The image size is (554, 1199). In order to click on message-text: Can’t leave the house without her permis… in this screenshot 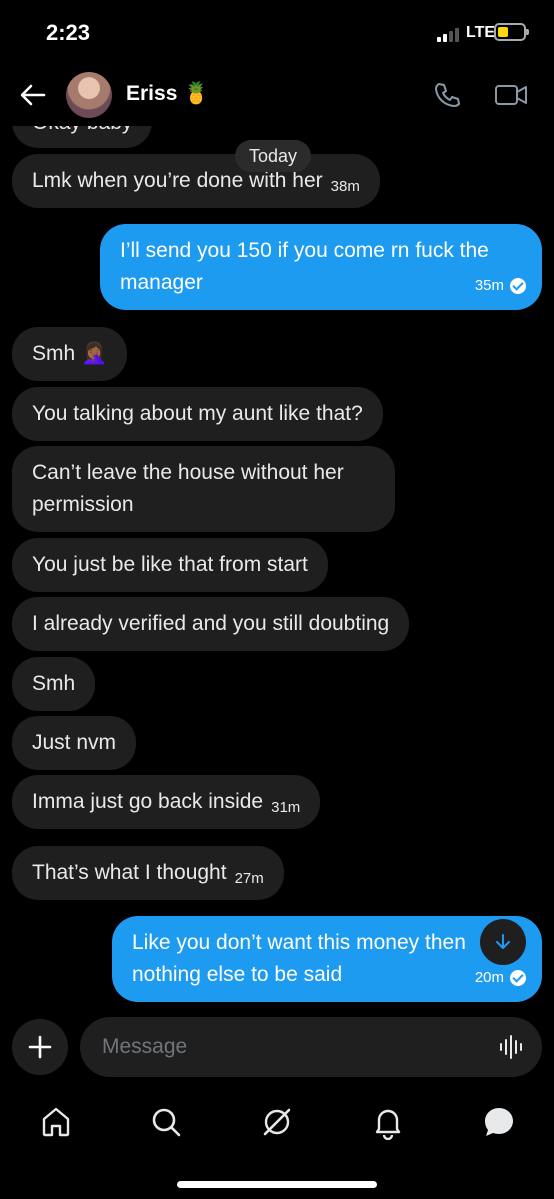, I will do `click(188, 488)`.